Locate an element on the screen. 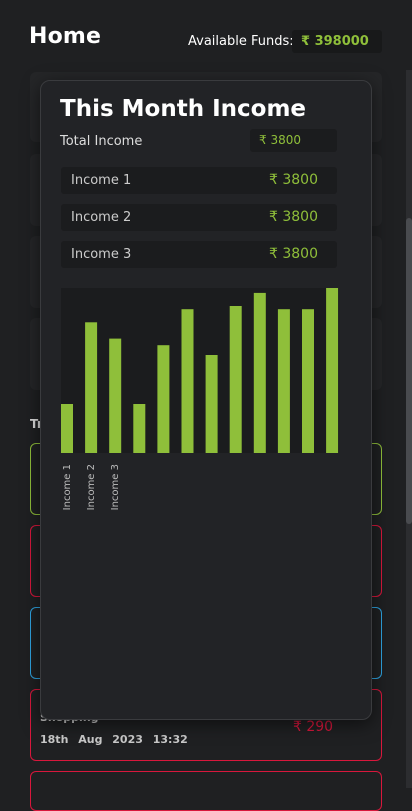 The height and width of the screenshot is (811, 412). income-name: Income 3 is located at coordinates (101, 254).